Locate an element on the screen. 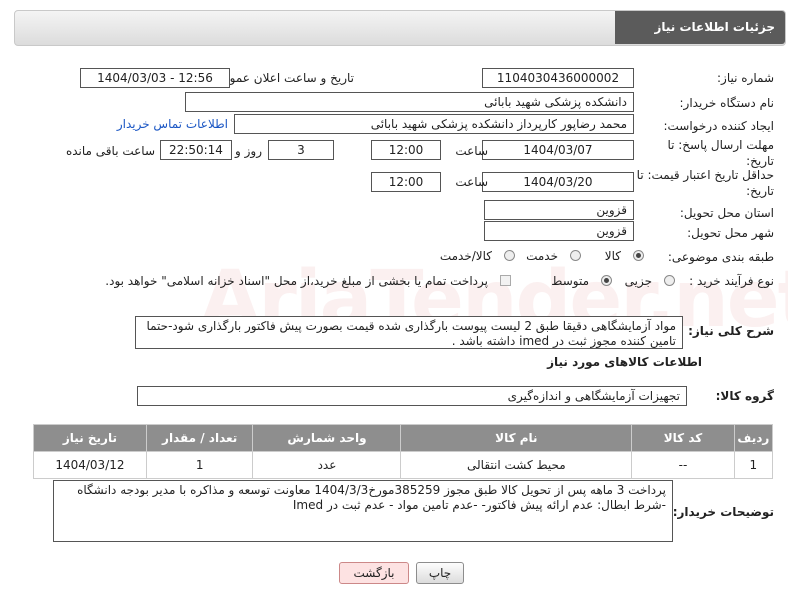 Image resolution: width=788 pixels, height=598 pixels. days-field: 3 is located at coordinates (301, 150).